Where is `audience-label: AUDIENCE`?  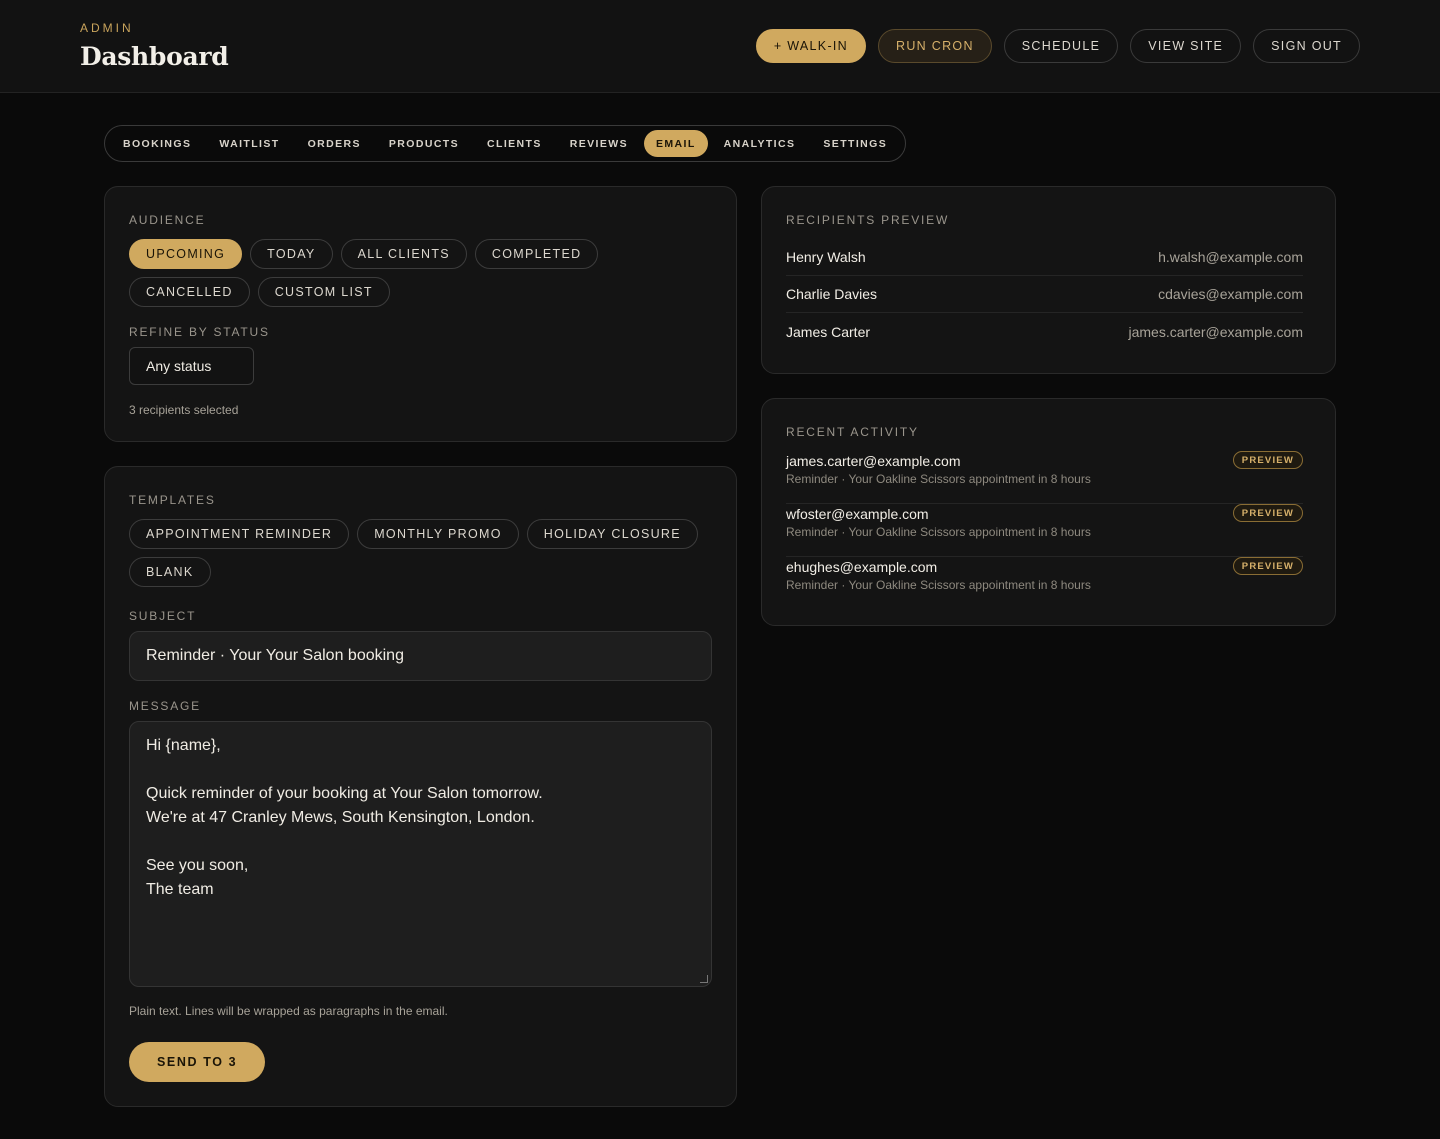 audience-label: AUDIENCE is located at coordinates (167, 220).